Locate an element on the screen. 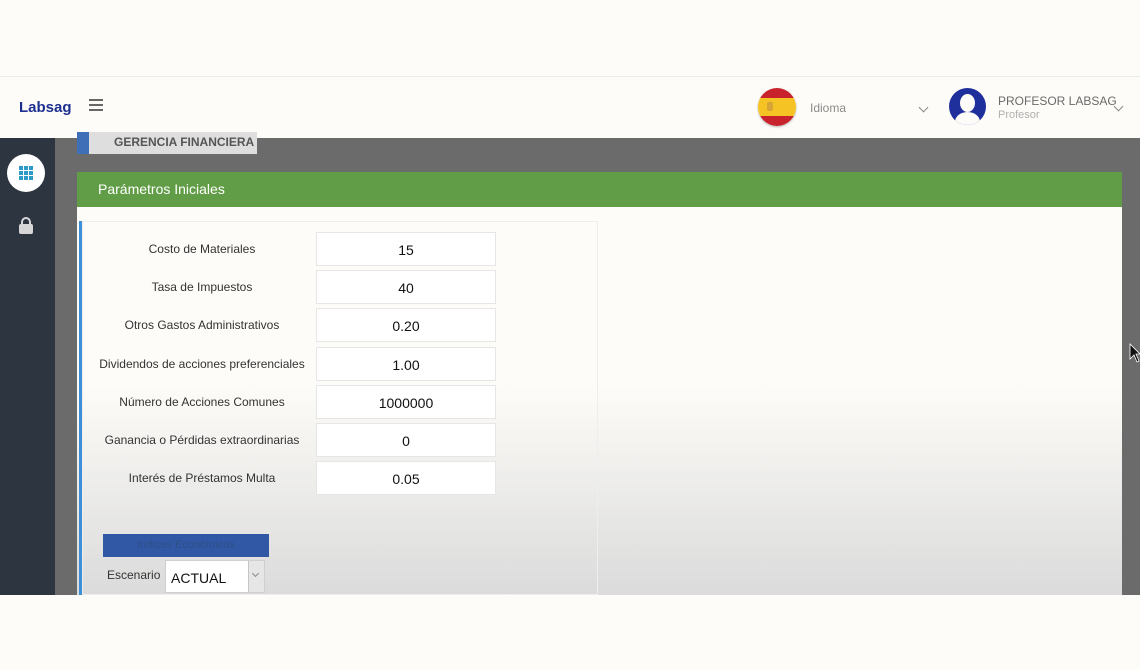  form-row: Tasa de Impuestos 40 is located at coordinates (330, 287).